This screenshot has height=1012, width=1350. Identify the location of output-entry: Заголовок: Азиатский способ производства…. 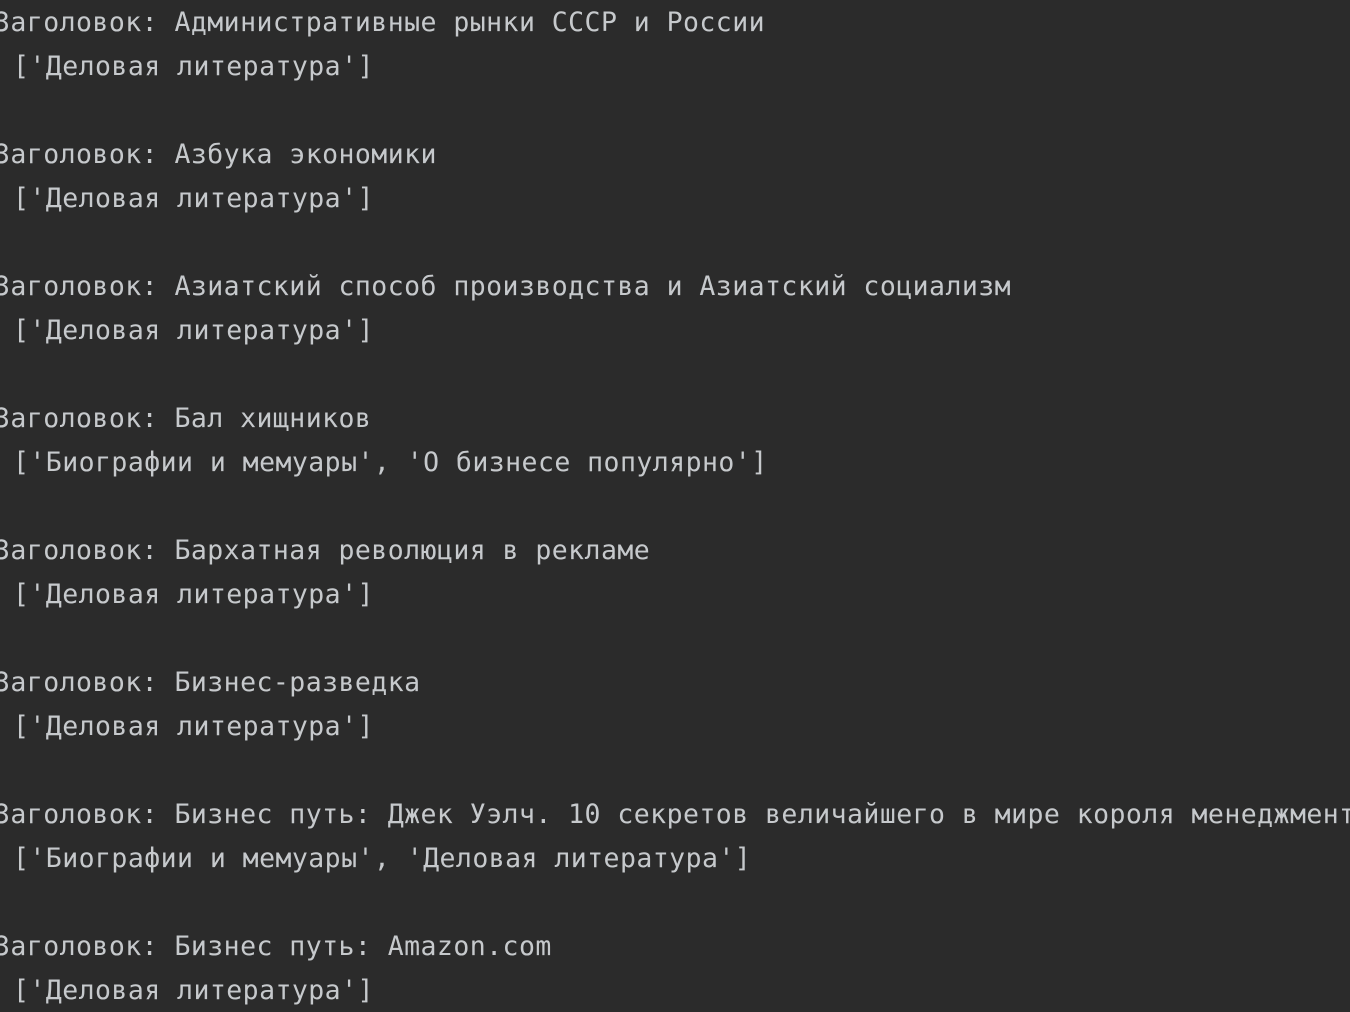
(675, 309).